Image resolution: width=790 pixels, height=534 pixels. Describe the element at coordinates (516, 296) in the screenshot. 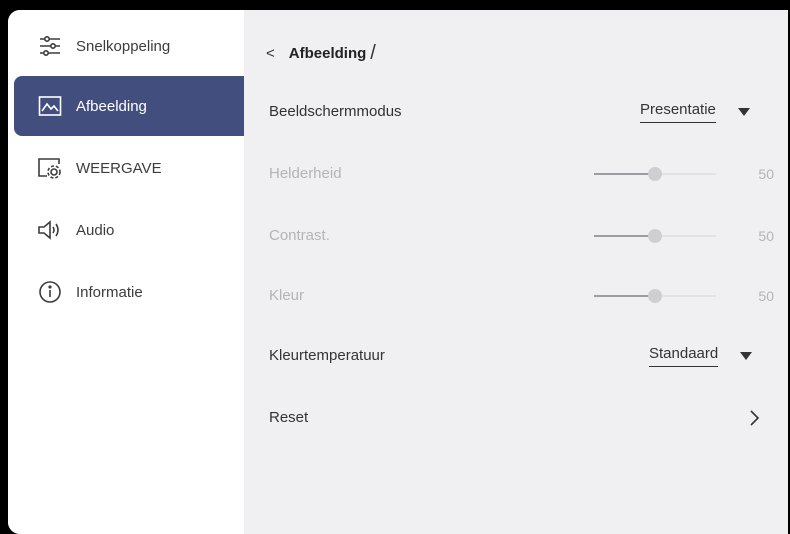

I see `color-row: Kleur 50` at that location.